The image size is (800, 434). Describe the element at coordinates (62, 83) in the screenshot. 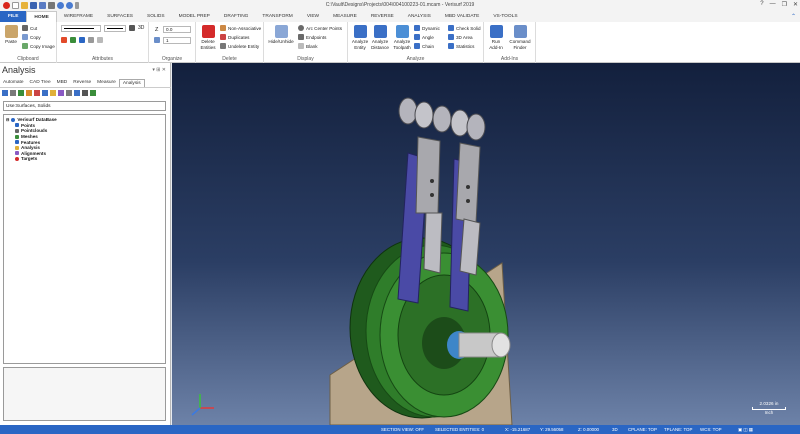

I see `panel-tab-mbd: MBD` at that location.